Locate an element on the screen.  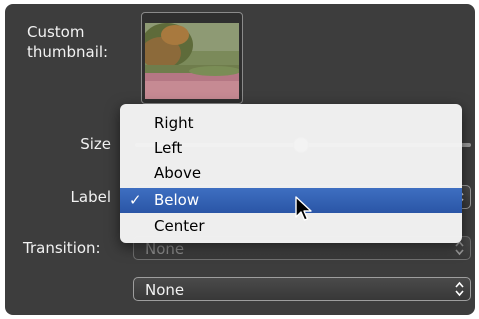
menu-item-above: Above is located at coordinates (291, 173).